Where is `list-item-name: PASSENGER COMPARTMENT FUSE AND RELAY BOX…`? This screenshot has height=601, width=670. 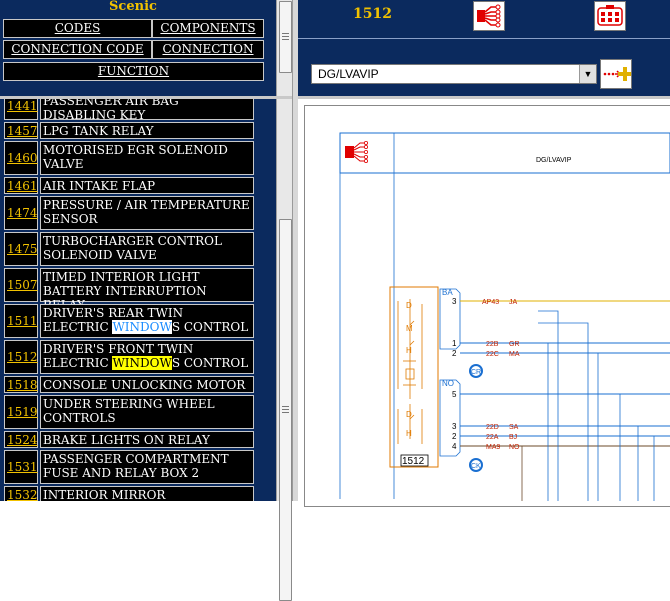
list-item-name: PASSENGER COMPARTMENT FUSE AND RELAY BOX… is located at coordinates (147, 467).